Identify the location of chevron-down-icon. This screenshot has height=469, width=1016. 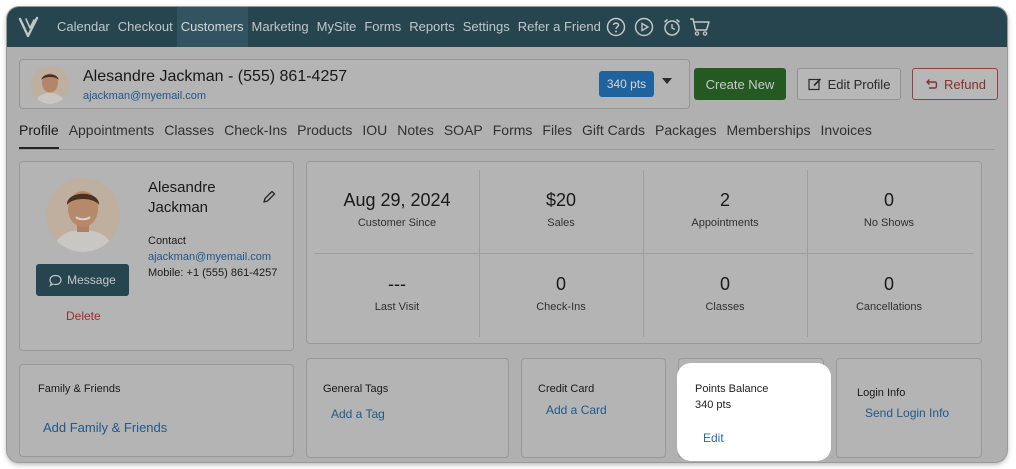
(667, 81).